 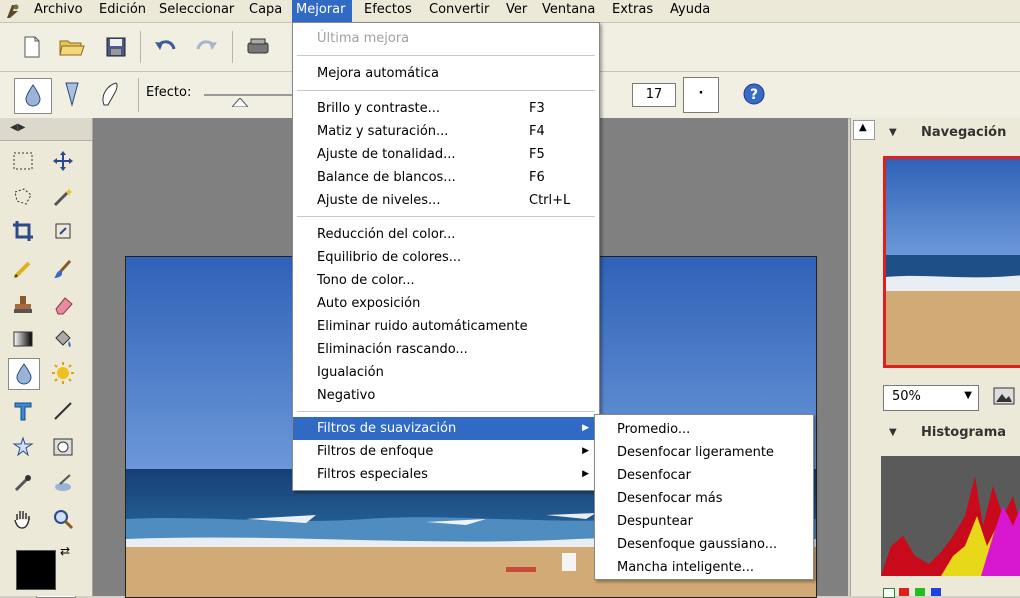 What do you see at coordinates (920, 592) in the screenshot?
I see `channel-green-swatch` at bounding box center [920, 592].